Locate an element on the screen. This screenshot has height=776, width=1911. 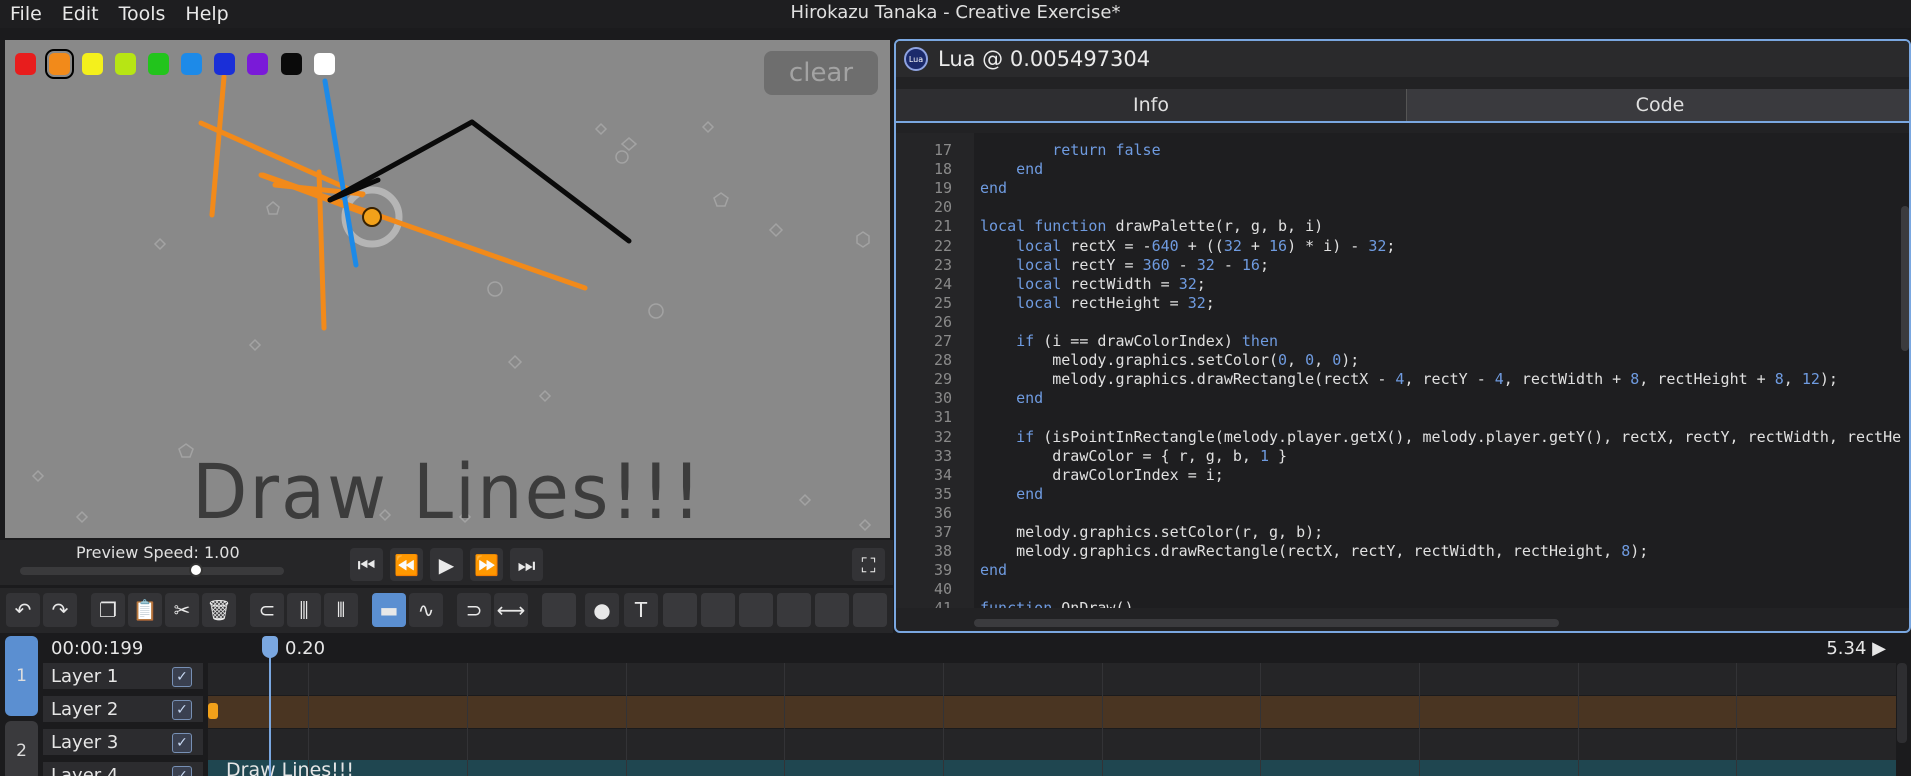
line-number: 25 is located at coordinates (942, 302).